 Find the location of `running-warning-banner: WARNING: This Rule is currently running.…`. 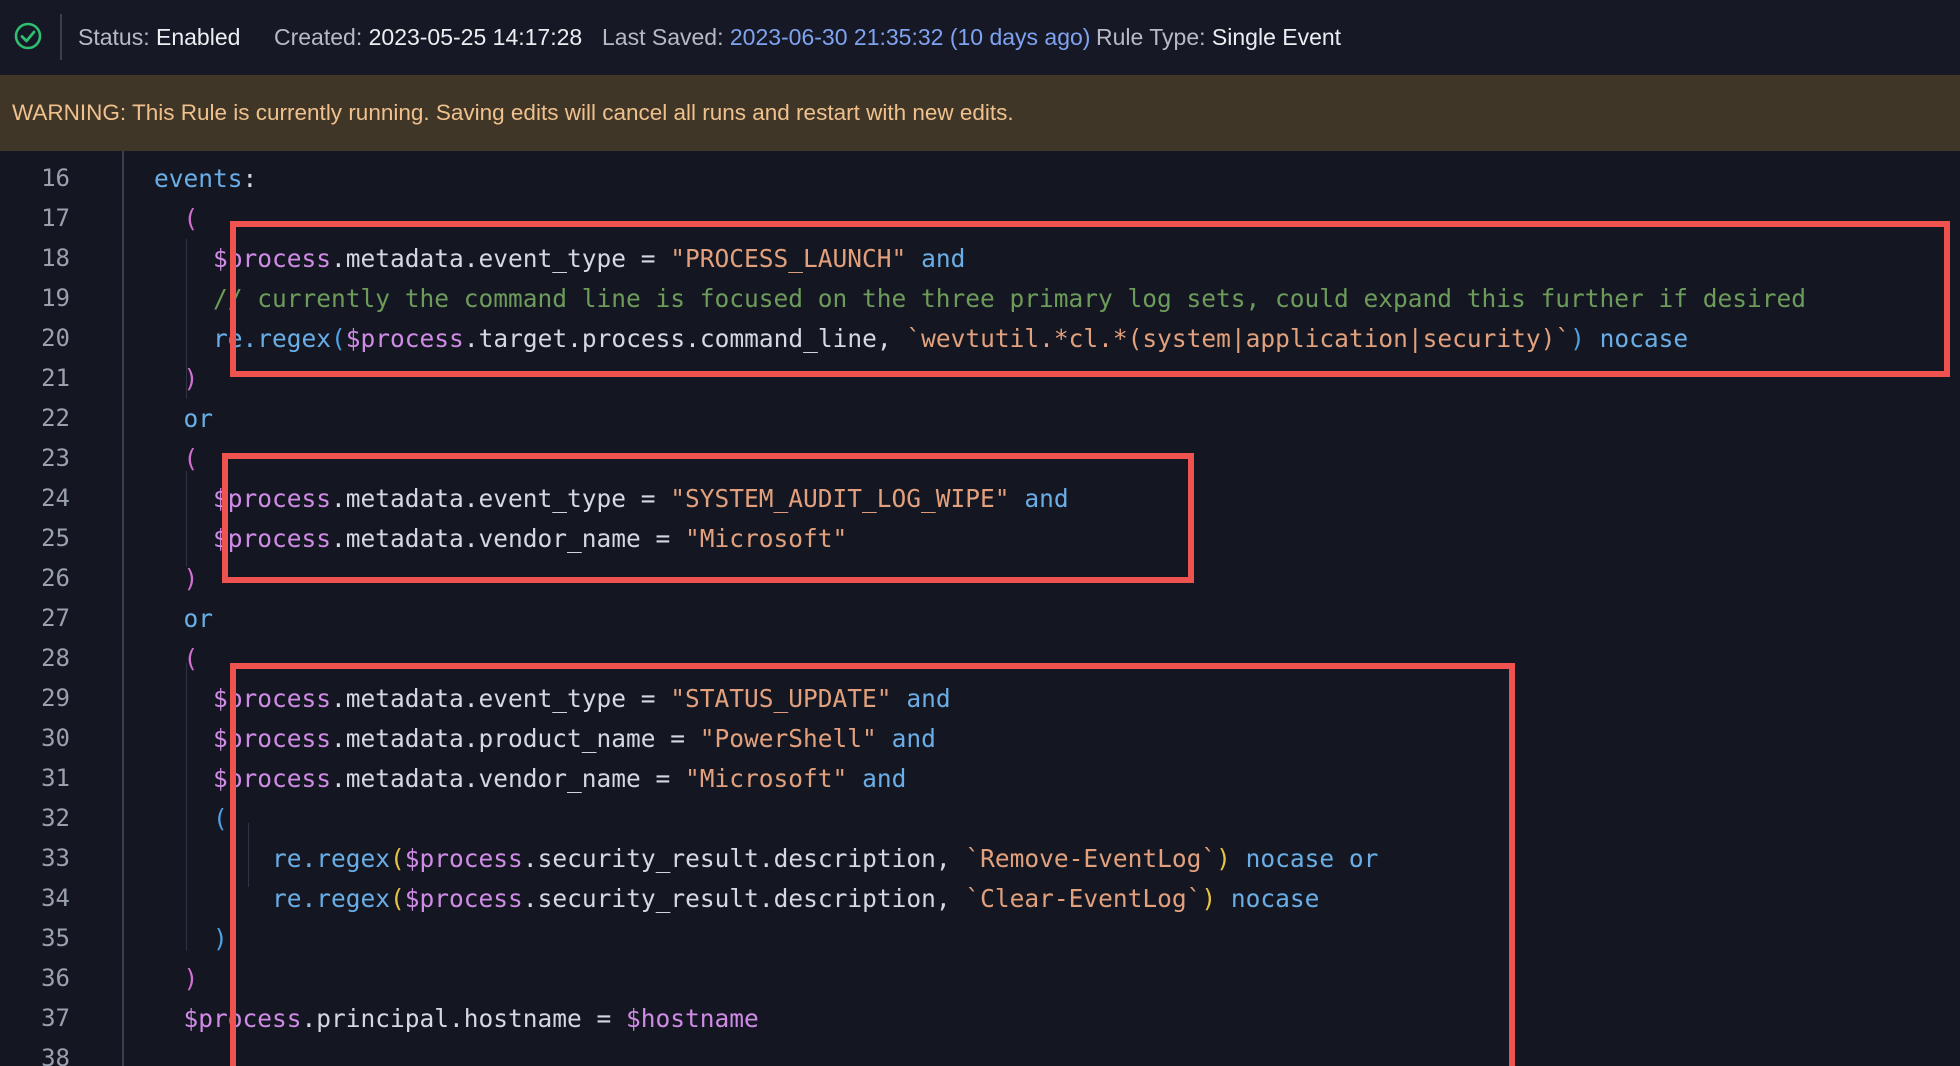

running-warning-banner: WARNING: This Rule is currently running.… is located at coordinates (980, 113).